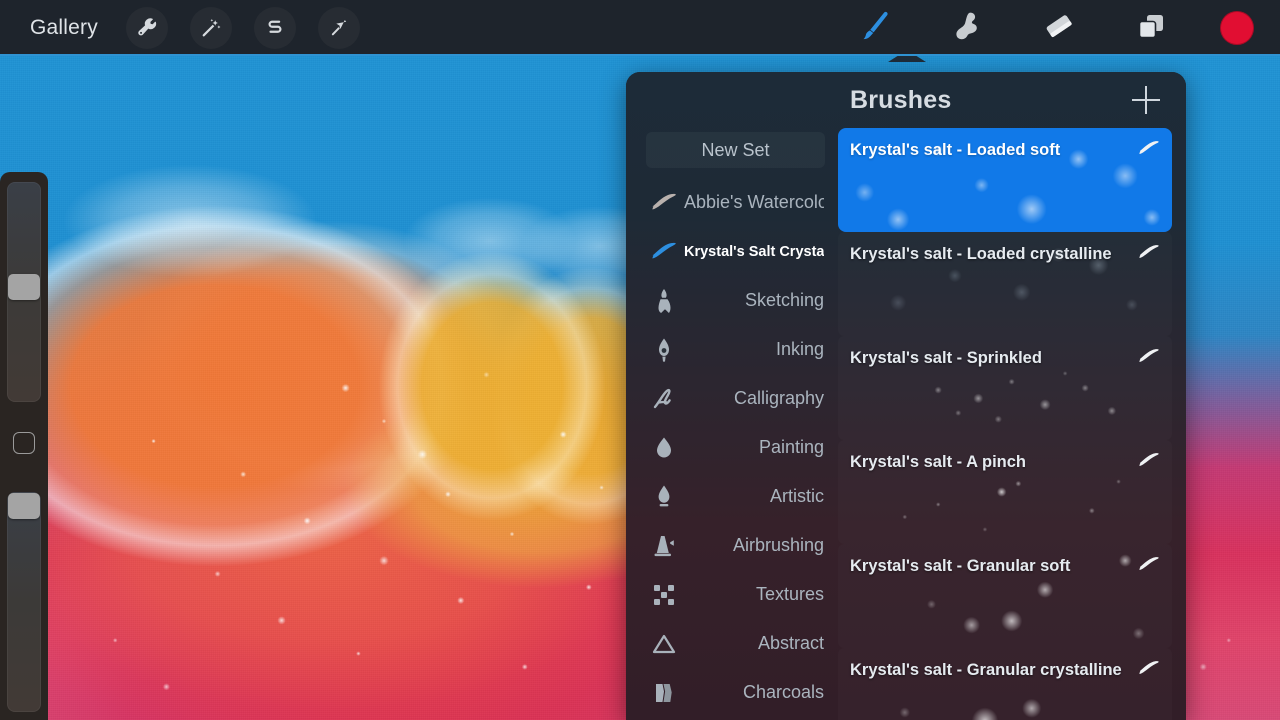  I want to click on brush-set-row: Krystal's Salt Crystals, so click(732, 251).